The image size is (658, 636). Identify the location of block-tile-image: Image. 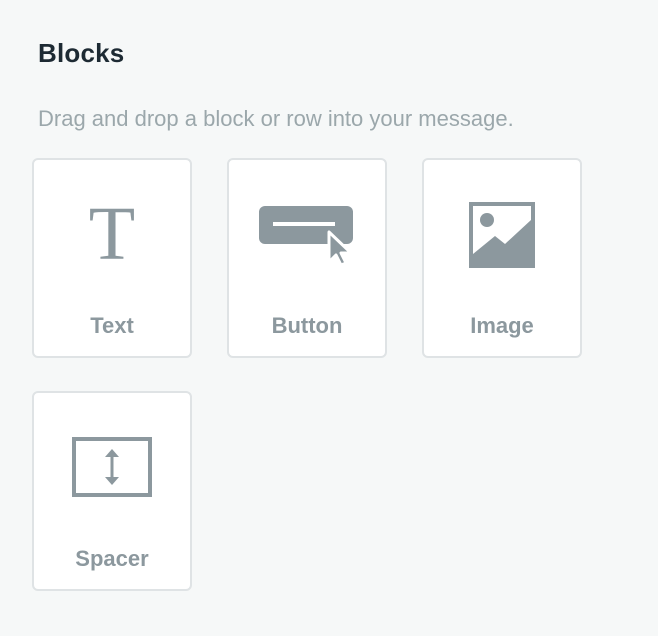
(502, 258).